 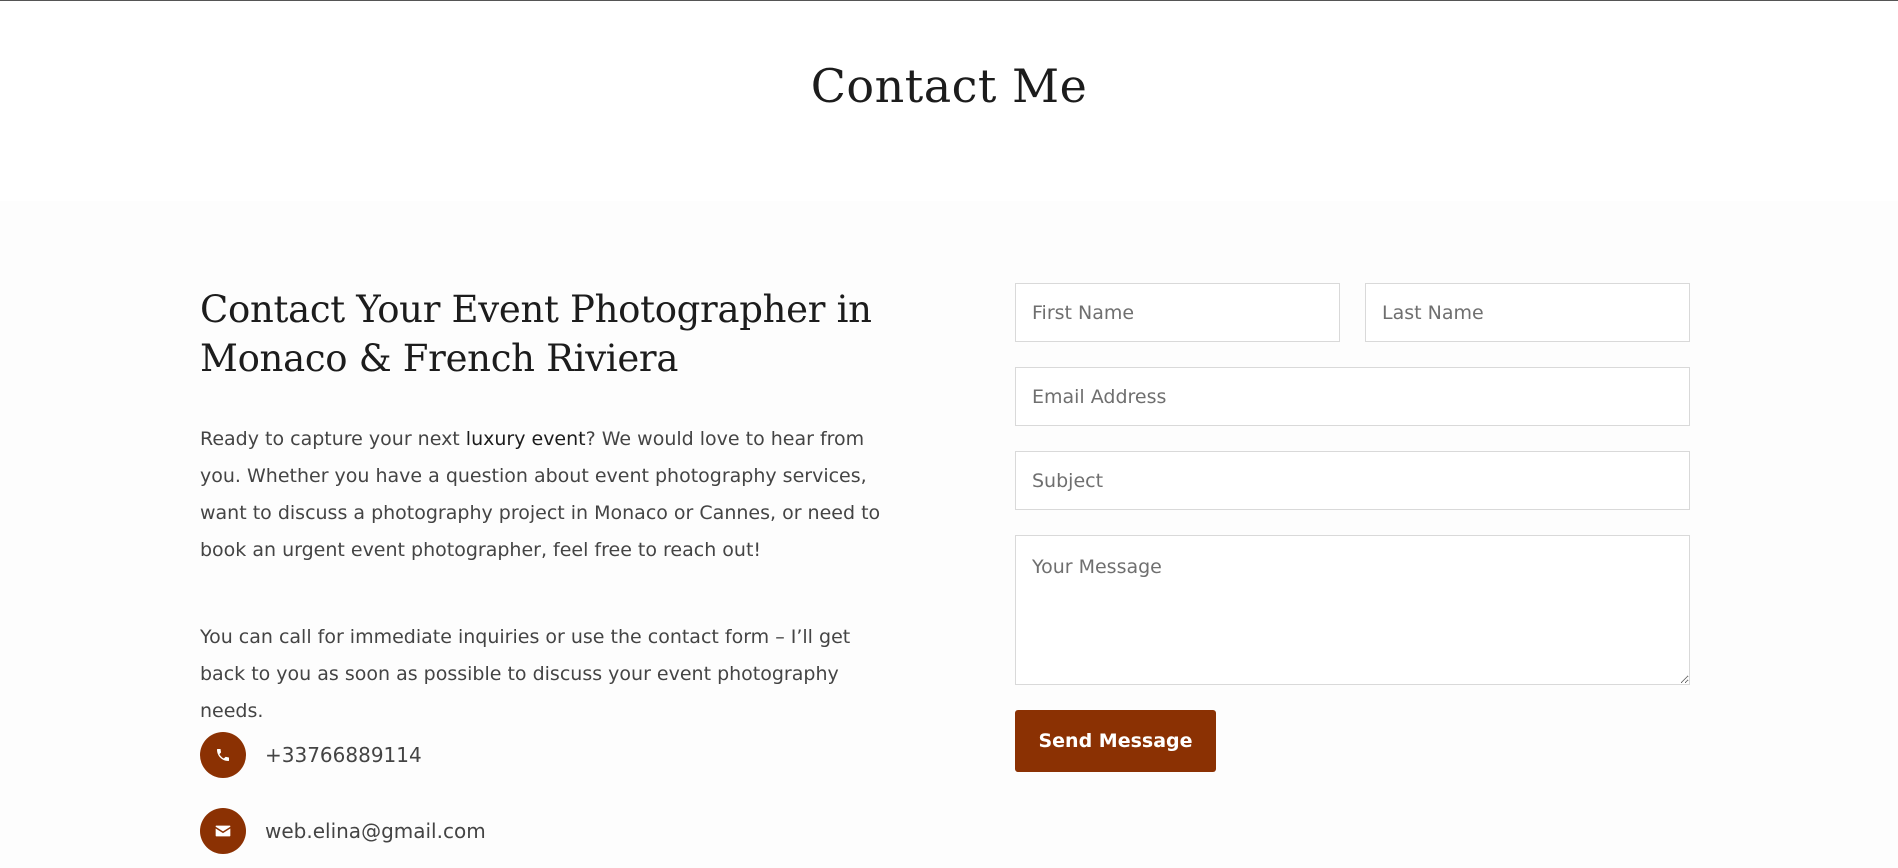 I want to click on phone-contact: +33766889114, so click(x=311, y=755).